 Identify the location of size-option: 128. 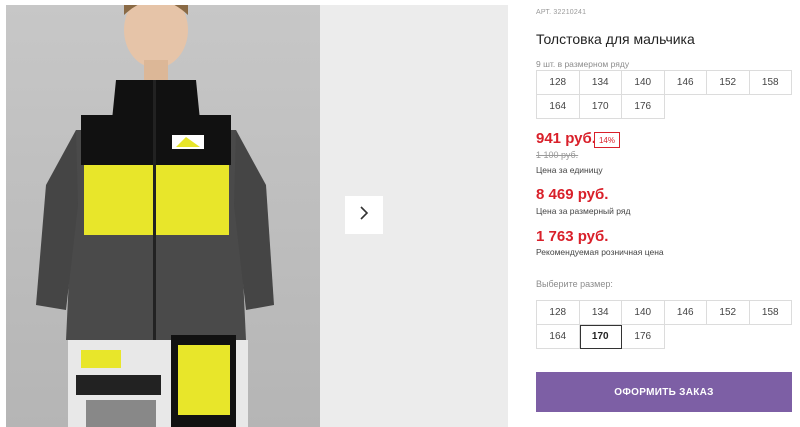
(558, 313).